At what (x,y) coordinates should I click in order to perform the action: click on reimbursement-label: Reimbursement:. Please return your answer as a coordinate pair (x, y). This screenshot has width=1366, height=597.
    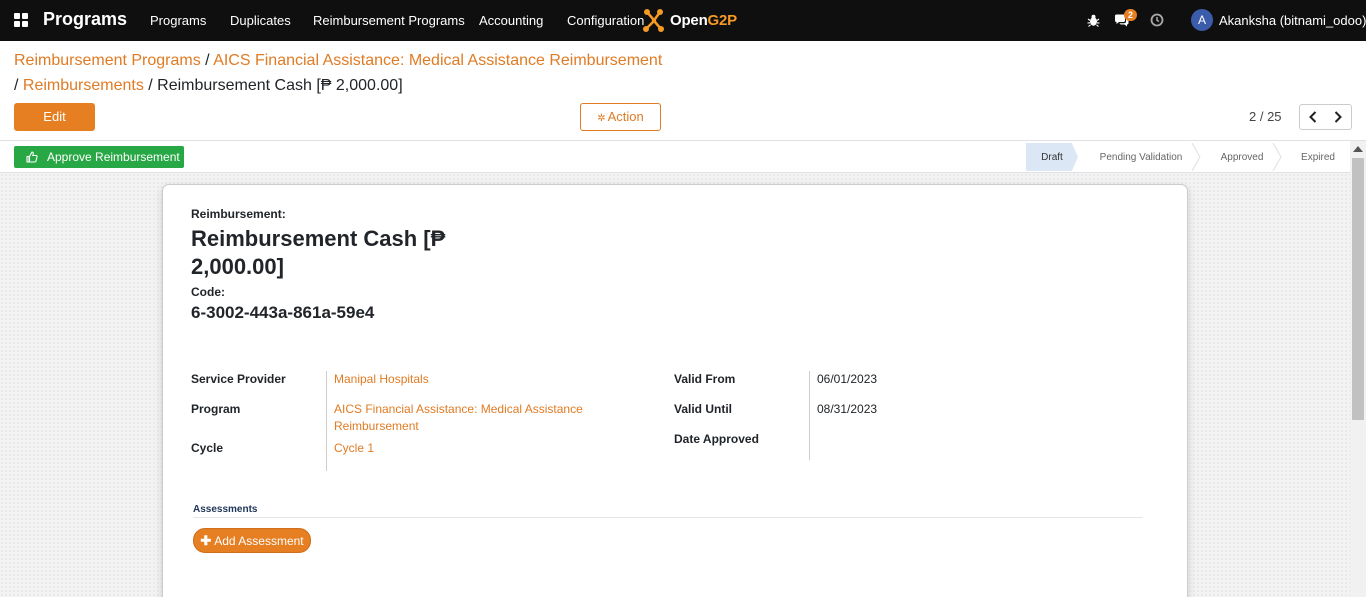
    Looking at the image, I should click on (238, 214).